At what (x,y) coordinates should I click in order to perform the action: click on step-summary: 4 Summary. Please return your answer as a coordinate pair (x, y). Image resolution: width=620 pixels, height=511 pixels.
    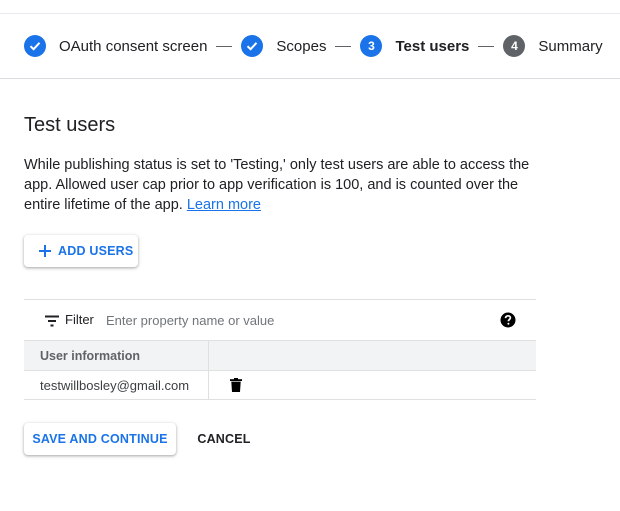
    Looking at the image, I should click on (553, 46).